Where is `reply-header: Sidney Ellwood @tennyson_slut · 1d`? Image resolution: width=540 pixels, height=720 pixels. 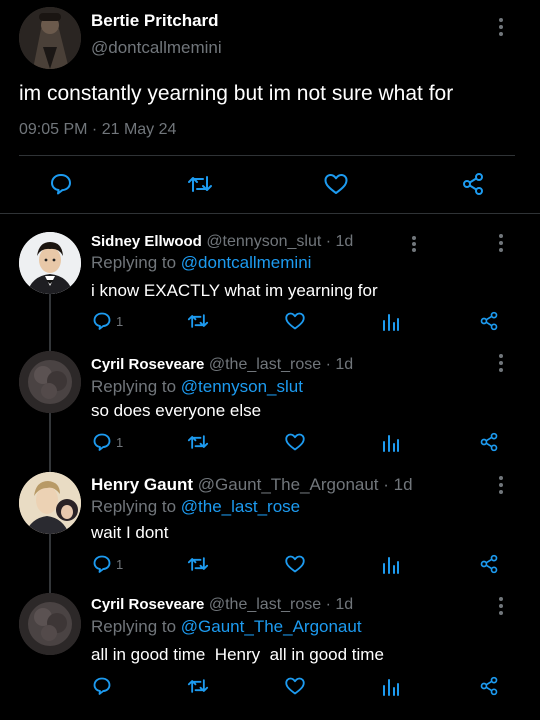 reply-header: Sidney Ellwood @tennyson_slut · 1d is located at coordinates (222, 242).